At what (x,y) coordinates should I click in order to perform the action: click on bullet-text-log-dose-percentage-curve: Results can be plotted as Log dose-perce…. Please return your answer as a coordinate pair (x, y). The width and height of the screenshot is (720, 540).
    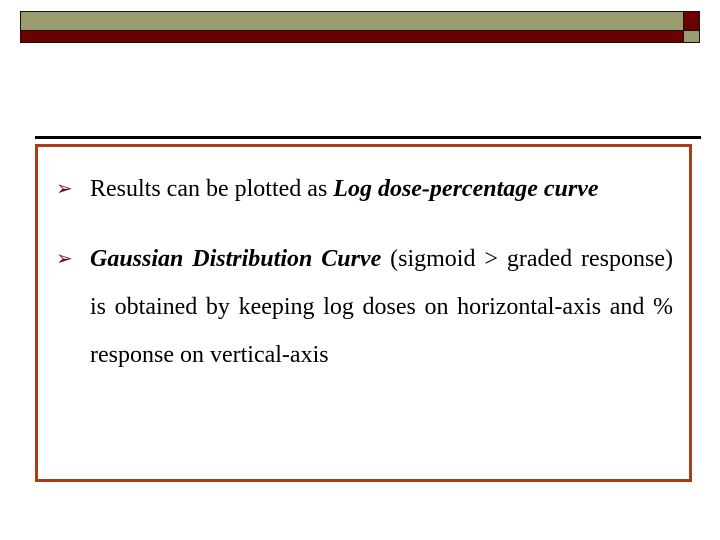
    Looking at the image, I should click on (381, 189).